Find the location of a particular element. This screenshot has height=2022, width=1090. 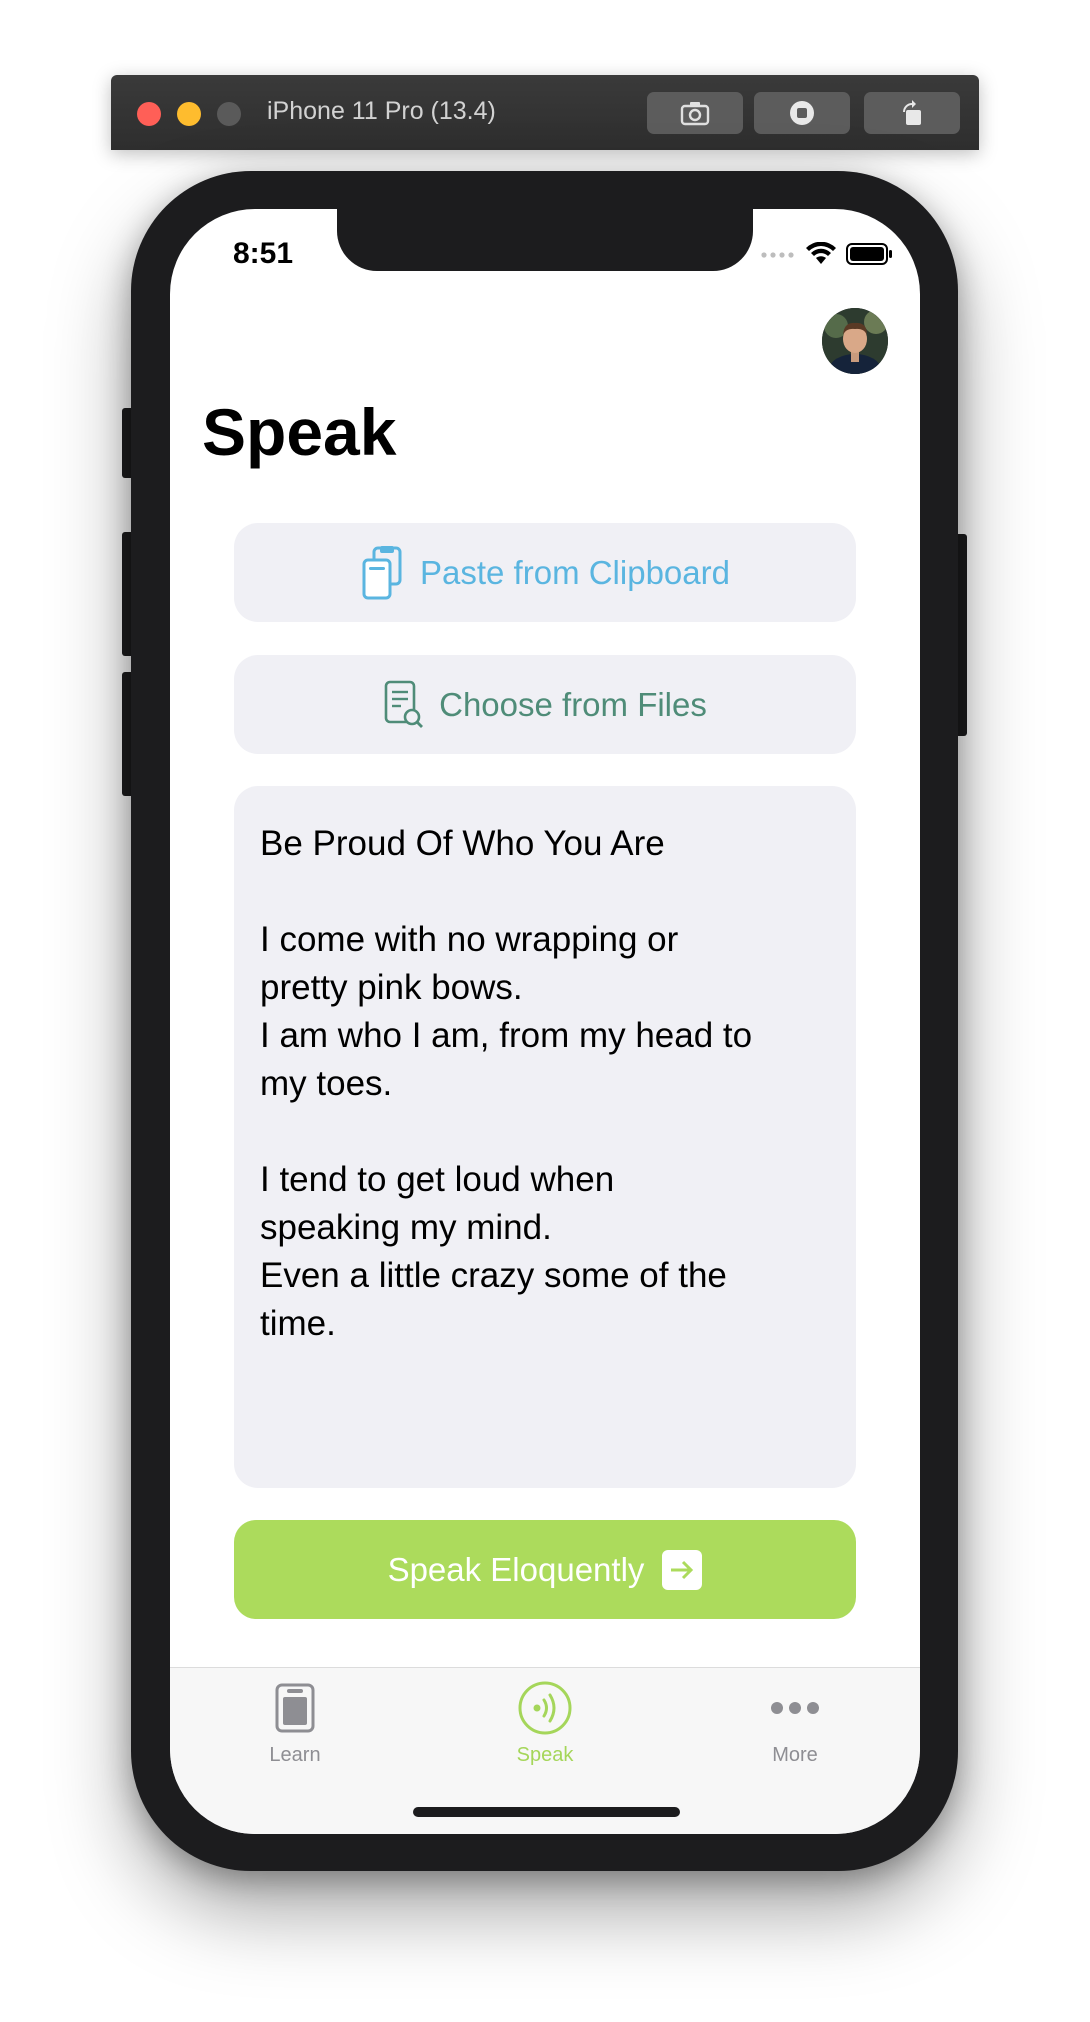

screenshot-button is located at coordinates (695, 113).